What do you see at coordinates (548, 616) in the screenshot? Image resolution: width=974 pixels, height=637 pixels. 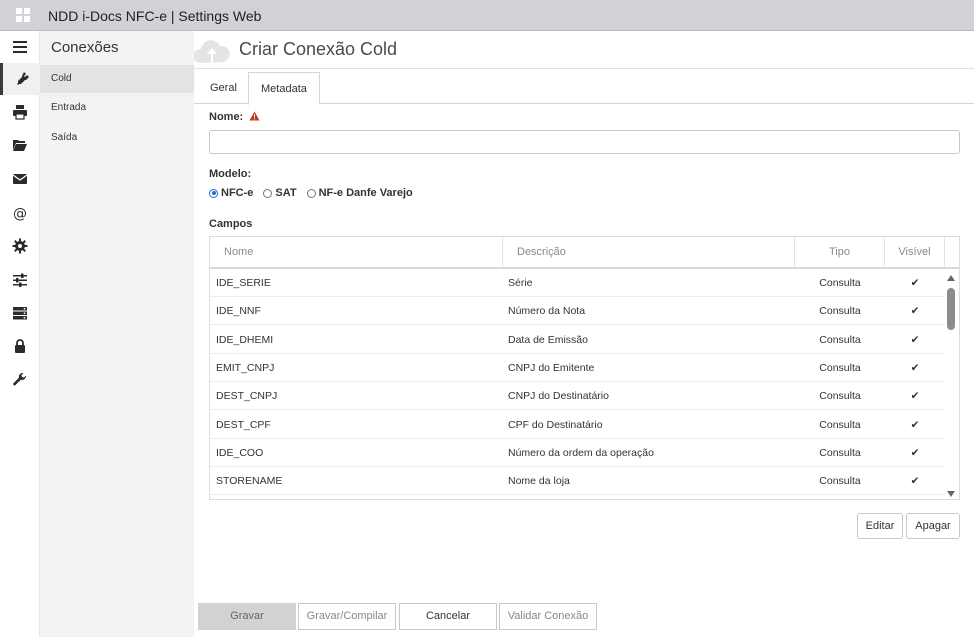 I see `validate-connection-button: Validar Conexão` at bounding box center [548, 616].